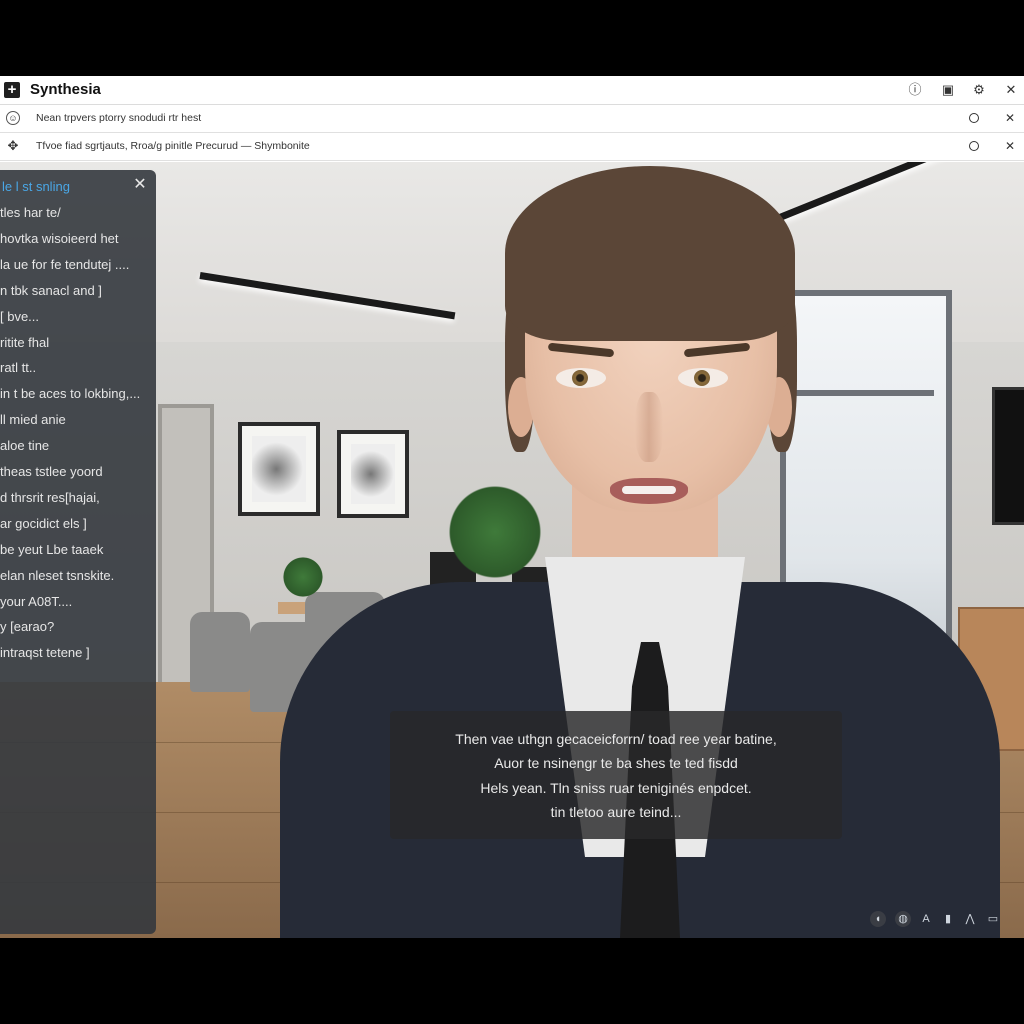 The image size is (1024, 1024). What do you see at coordinates (24, 445) in the screenshot?
I see `panel-line: aloe tine` at bounding box center [24, 445].